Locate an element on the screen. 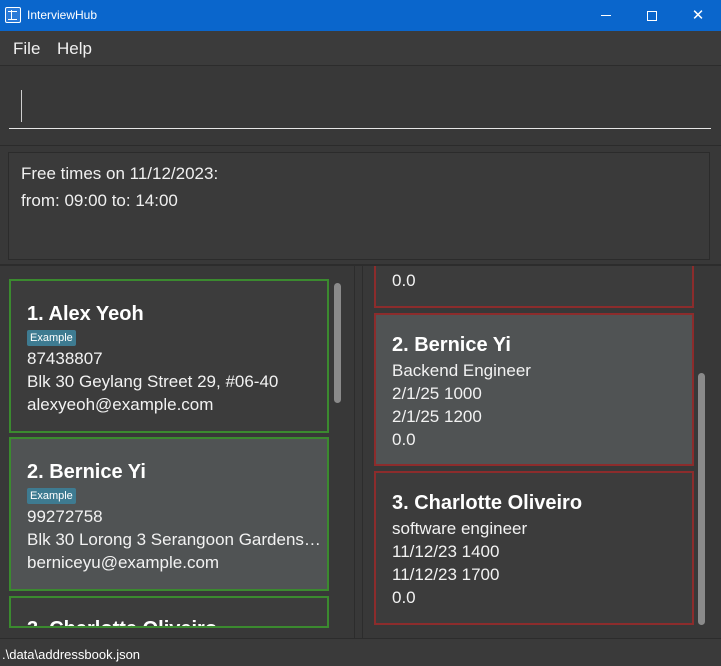  minimize-button is located at coordinates (606, 15).